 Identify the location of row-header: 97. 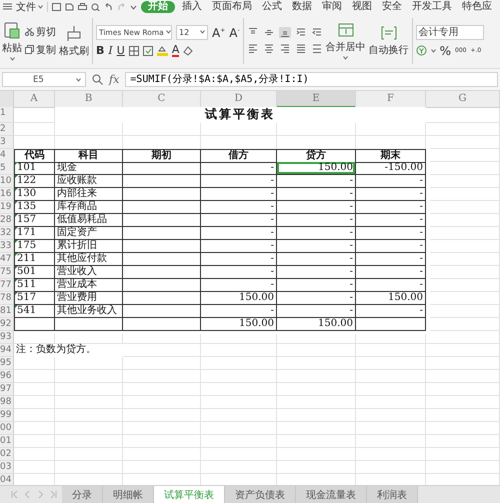
(7, 389).